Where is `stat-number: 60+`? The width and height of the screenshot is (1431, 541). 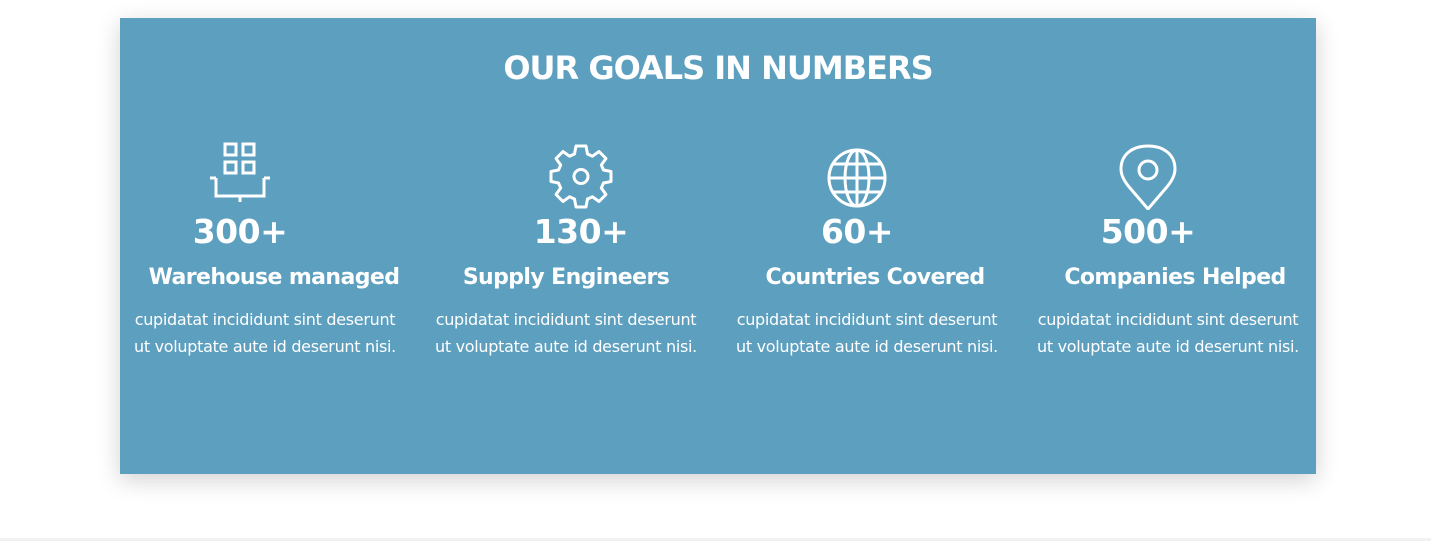
stat-number: 60+ is located at coordinates (857, 231).